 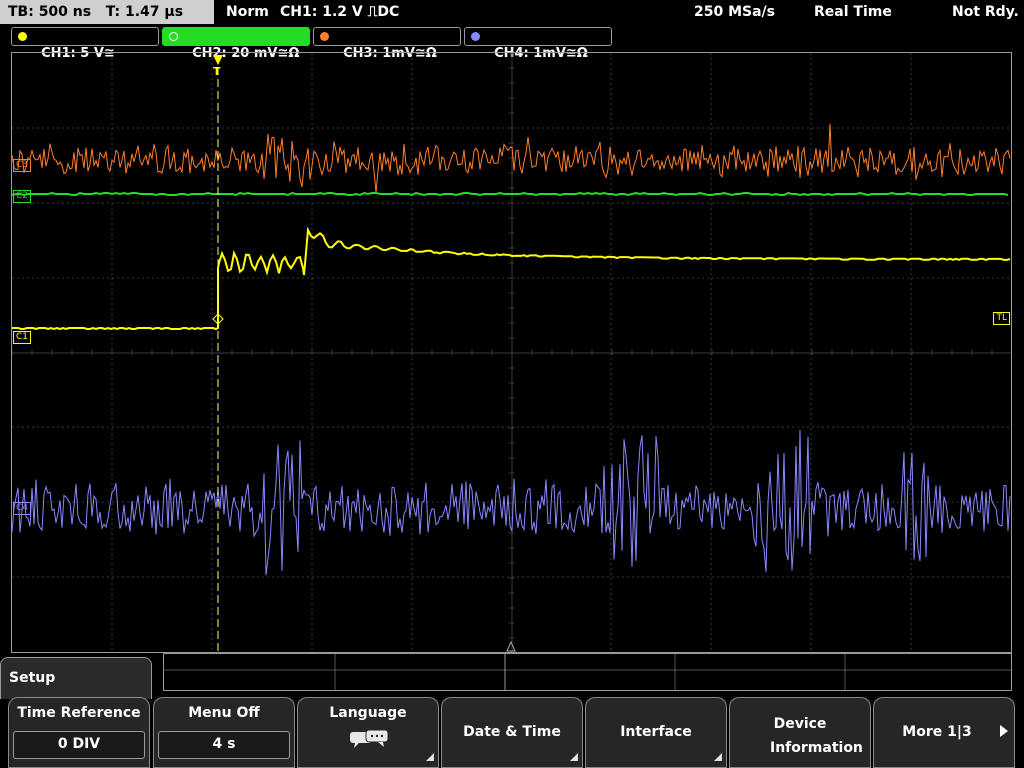 I want to click on ch3-offset-marker: C3, so click(x=22, y=165).